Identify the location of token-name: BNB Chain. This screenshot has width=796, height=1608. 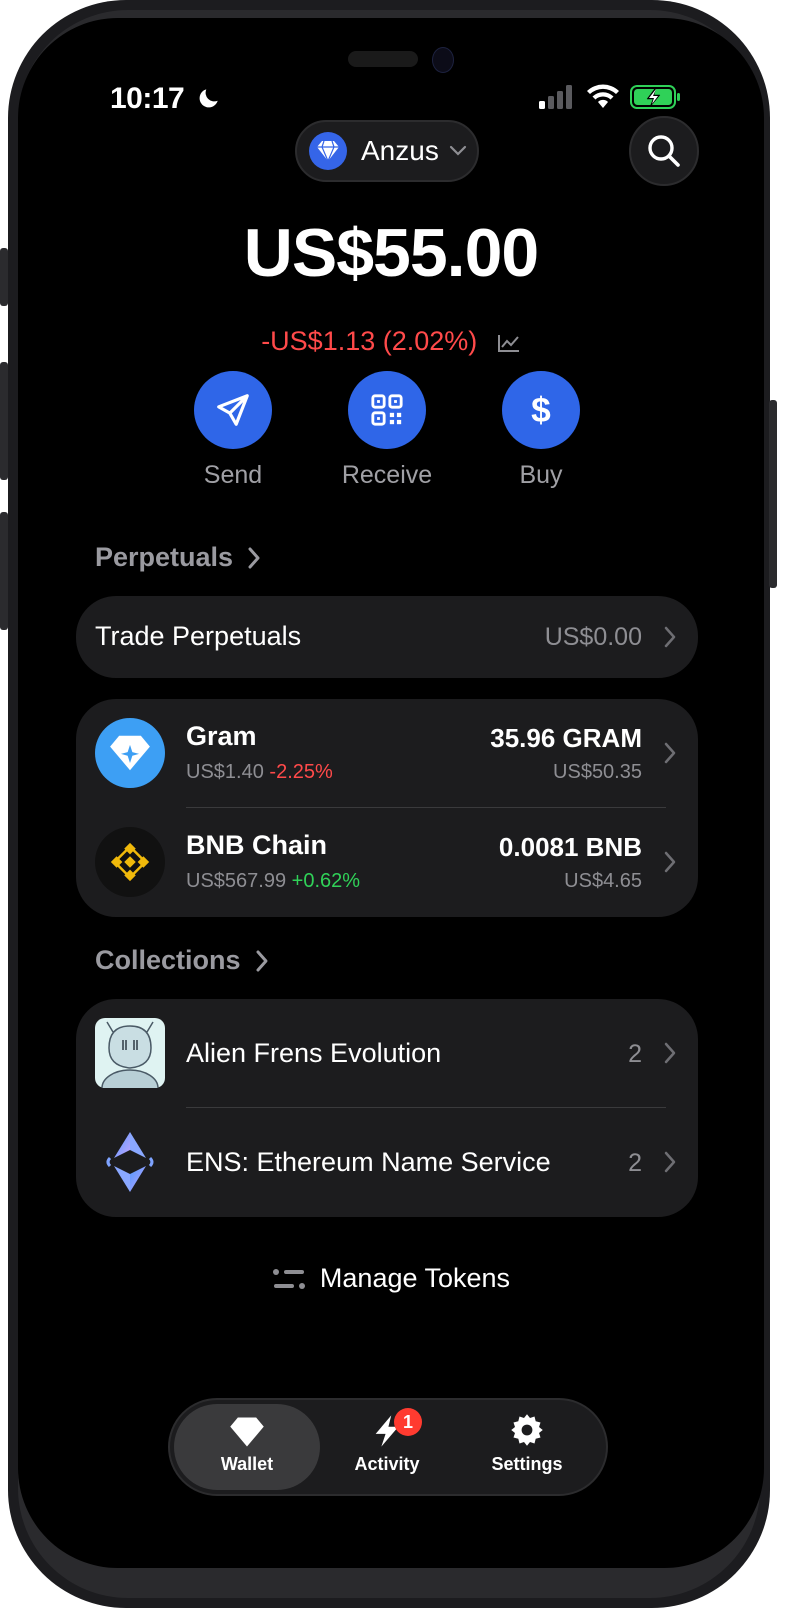
(256, 845).